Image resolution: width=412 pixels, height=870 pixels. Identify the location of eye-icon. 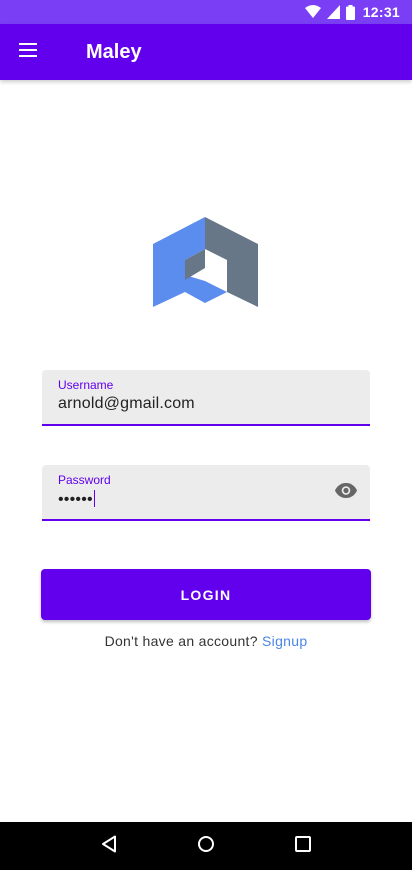
(346, 493).